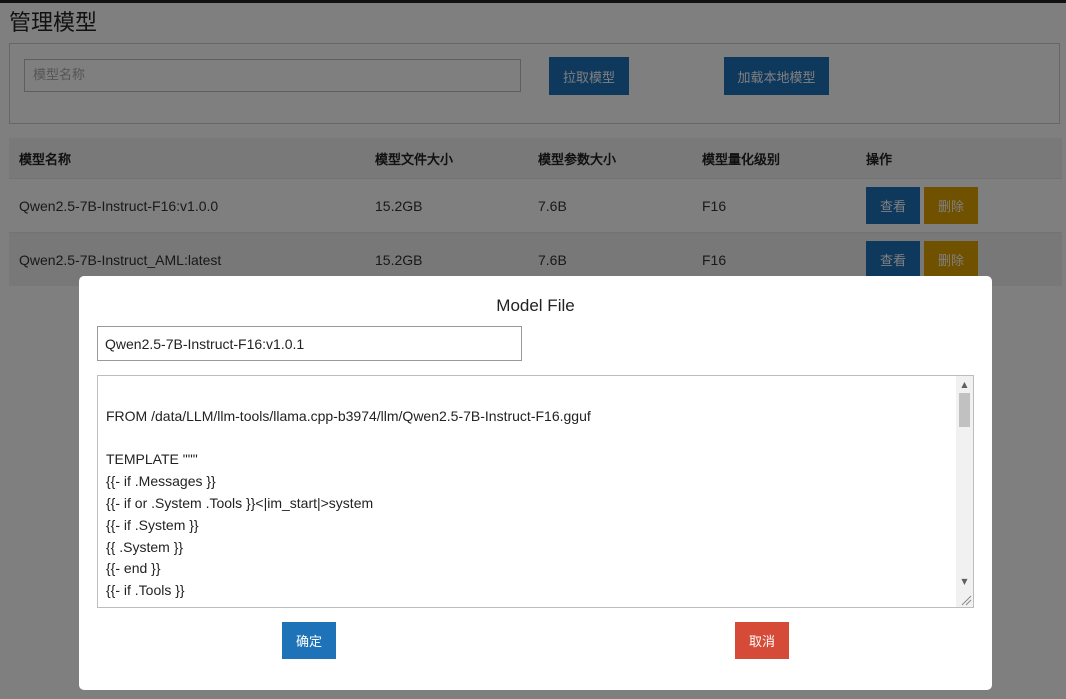 This screenshot has width=1066, height=699. What do you see at coordinates (145, 546) in the screenshot?
I see `code-line: {{ .System }}` at bounding box center [145, 546].